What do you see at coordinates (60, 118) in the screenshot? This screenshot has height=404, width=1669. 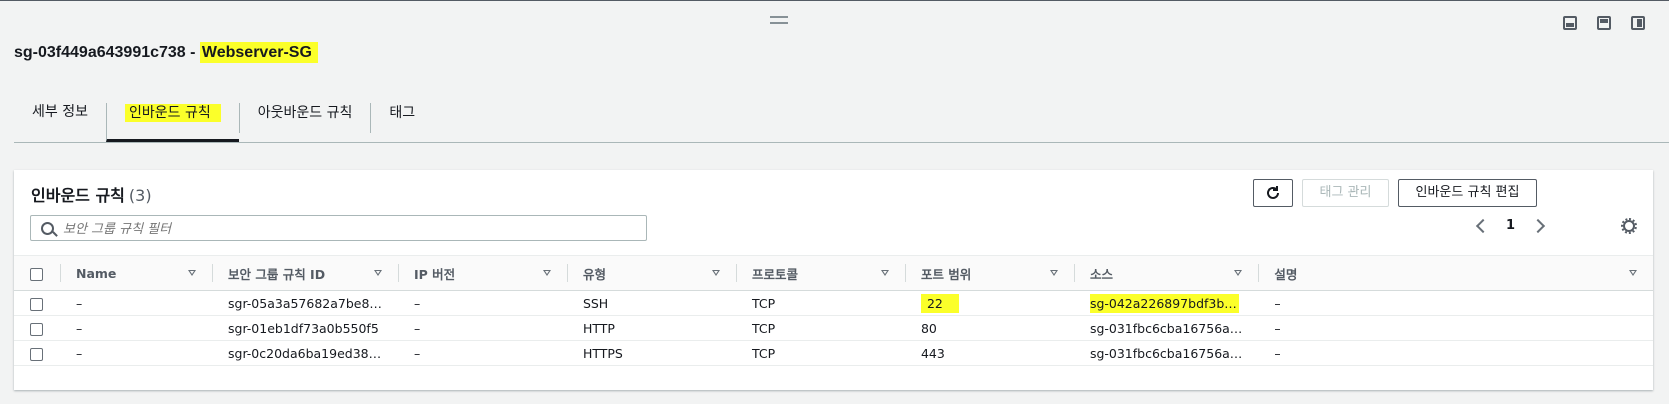 I see `tab-details: 세부 정보` at bounding box center [60, 118].